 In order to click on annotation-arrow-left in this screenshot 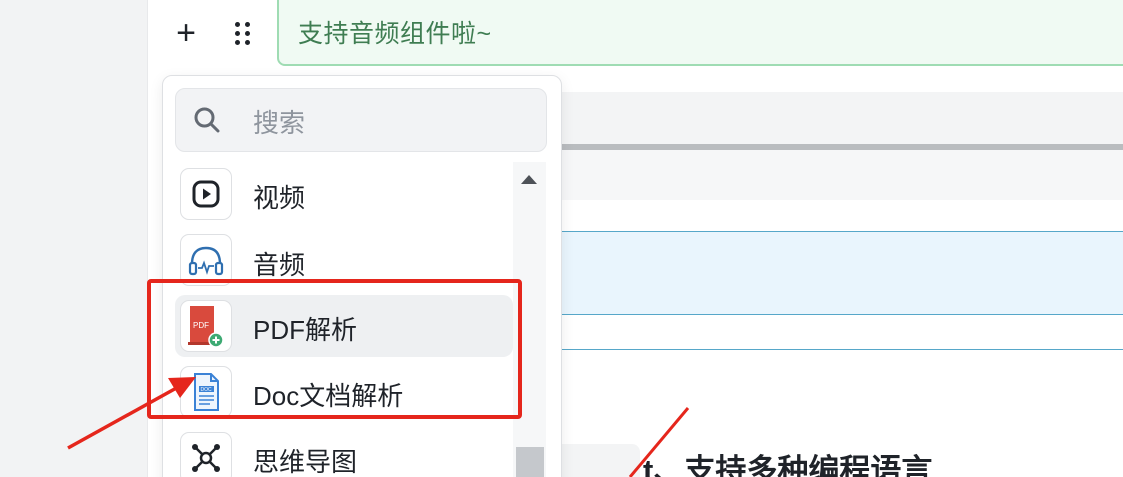, I will do `click(131, 413)`.